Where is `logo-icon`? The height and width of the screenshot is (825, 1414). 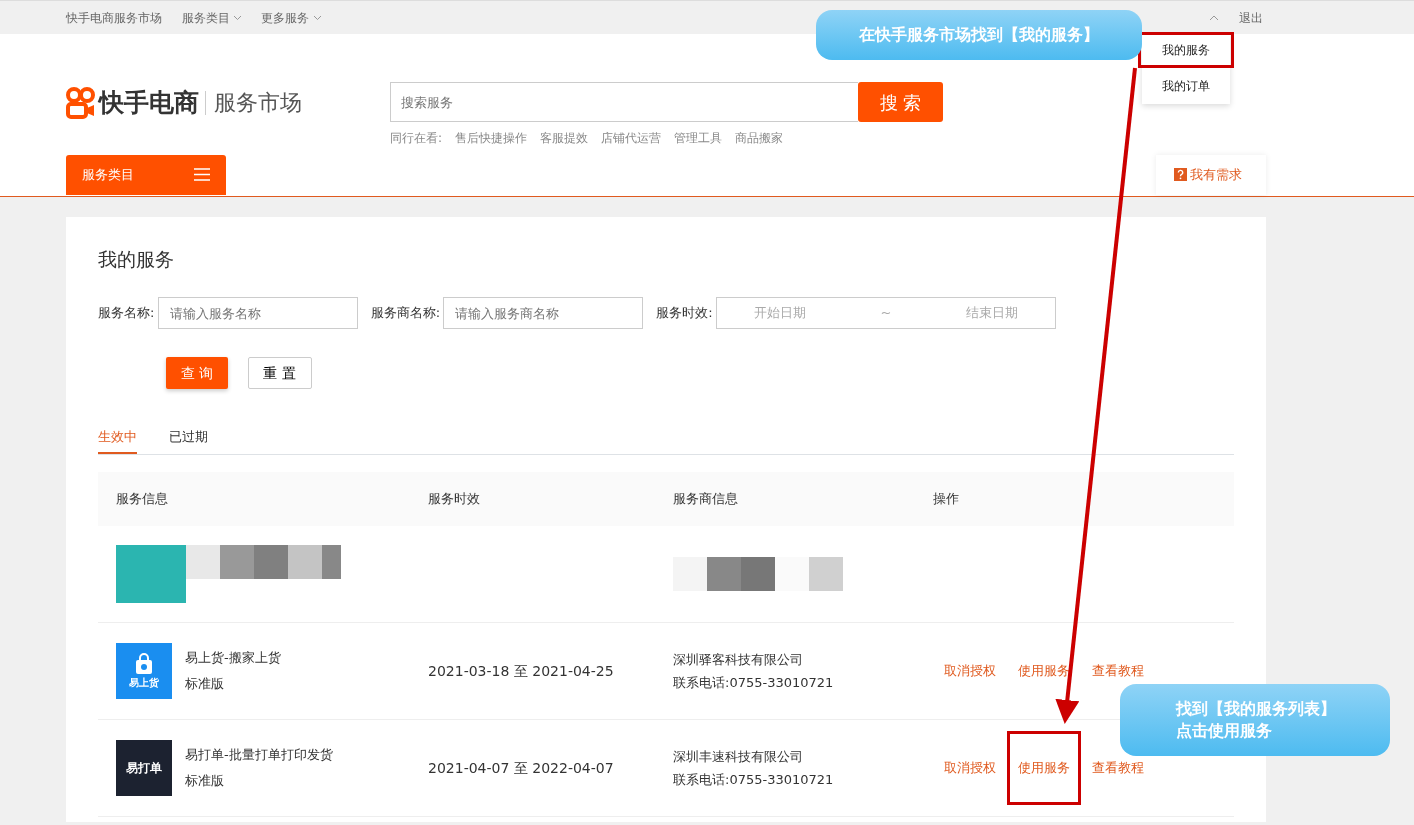
logo-icon is located at coordinates (81, 102).